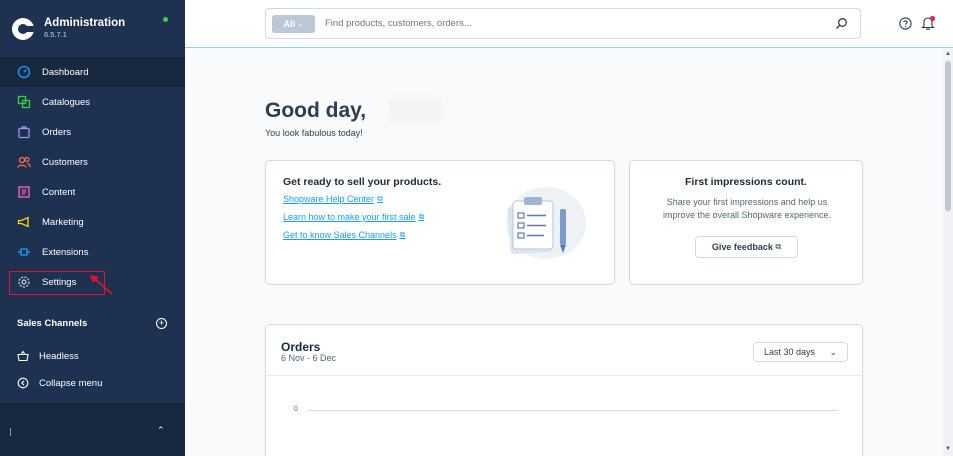  I want to click on global-search: All ⌄, so click(563, 23).